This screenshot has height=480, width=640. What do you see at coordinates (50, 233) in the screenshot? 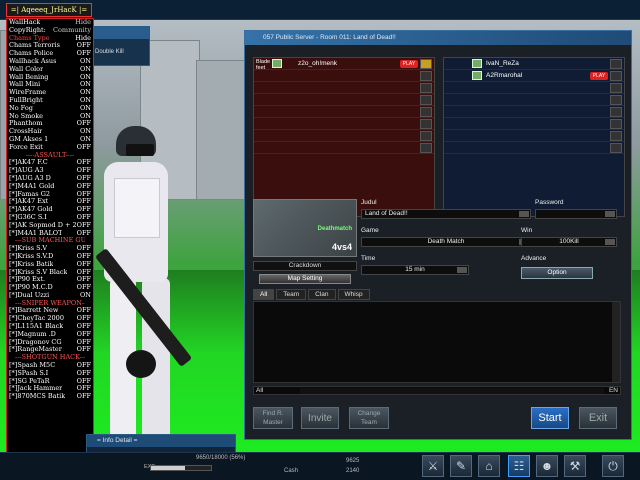
I see `hack-menu-item: [*]M4A1 BALOT OFF` at bounding box center [50, 233].